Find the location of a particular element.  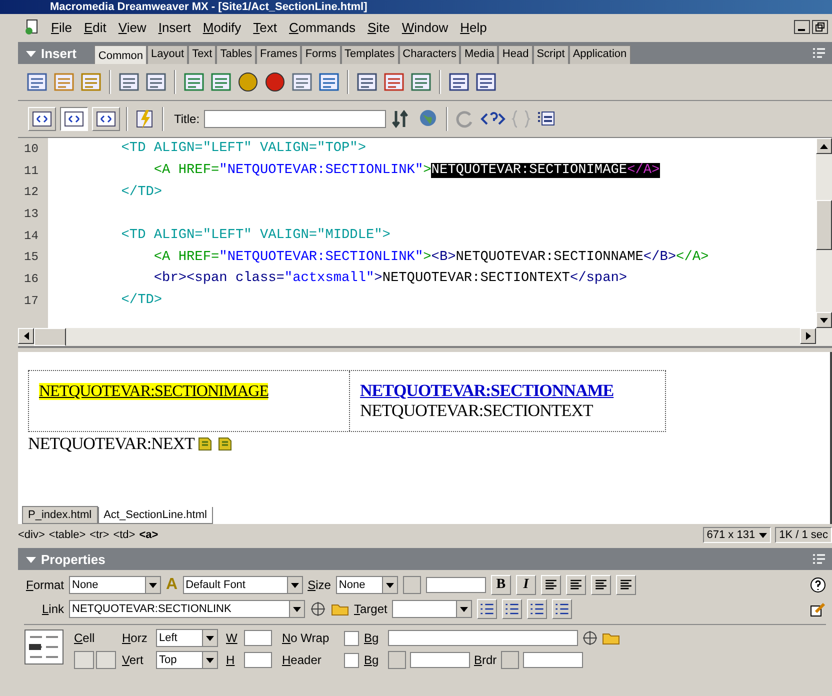

vert-dropdown: Top is located at coordinates (187, 660).